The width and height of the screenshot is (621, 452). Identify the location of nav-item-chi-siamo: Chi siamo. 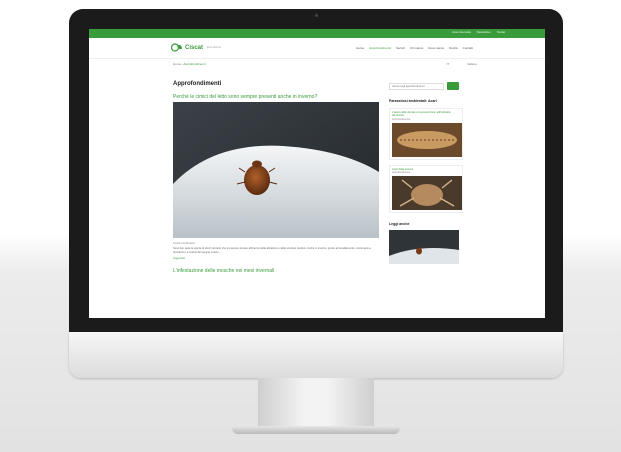
(416, 48).